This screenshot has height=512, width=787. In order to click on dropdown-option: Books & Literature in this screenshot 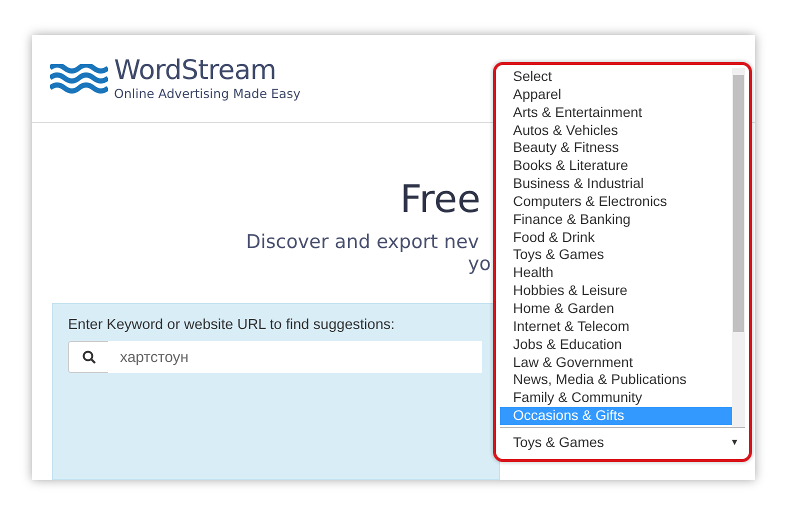, I will do `click(616, 166)`.